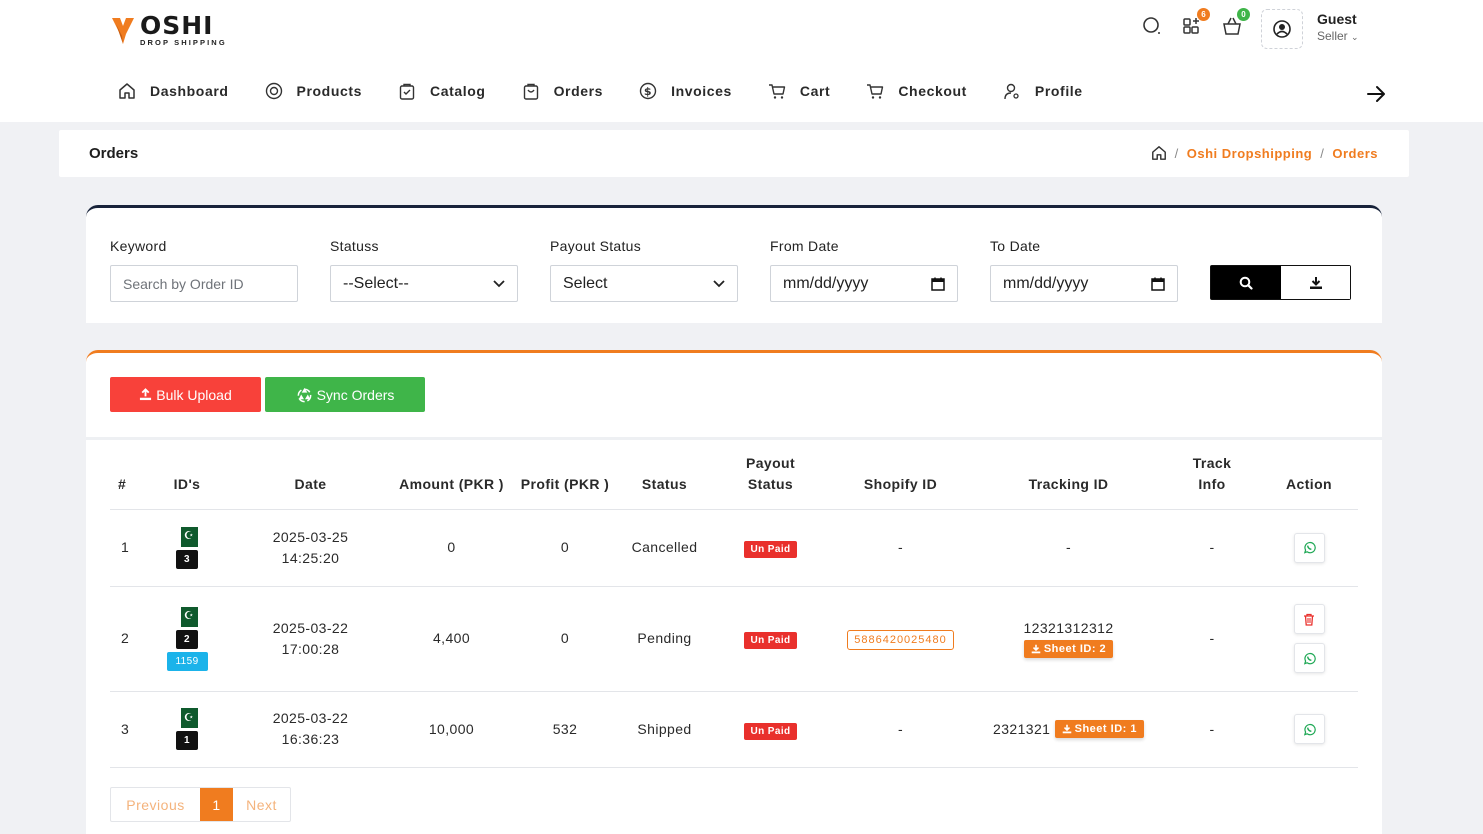 The width and height of the screenshot is (1483, 834). What do you see at coordinates (499, 283) in the screenshot?
I see `chevron-down-icon` at bounding box center [499, 283].